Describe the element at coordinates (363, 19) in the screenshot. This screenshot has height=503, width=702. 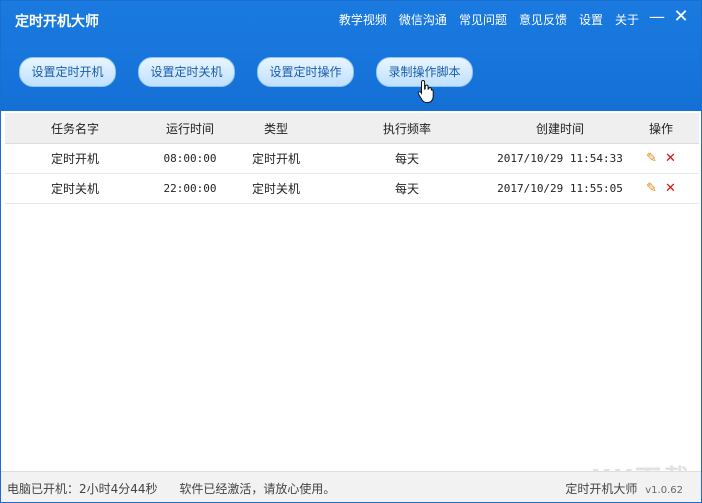
I see `nav-tutorial-video: 教学视频` at that location.